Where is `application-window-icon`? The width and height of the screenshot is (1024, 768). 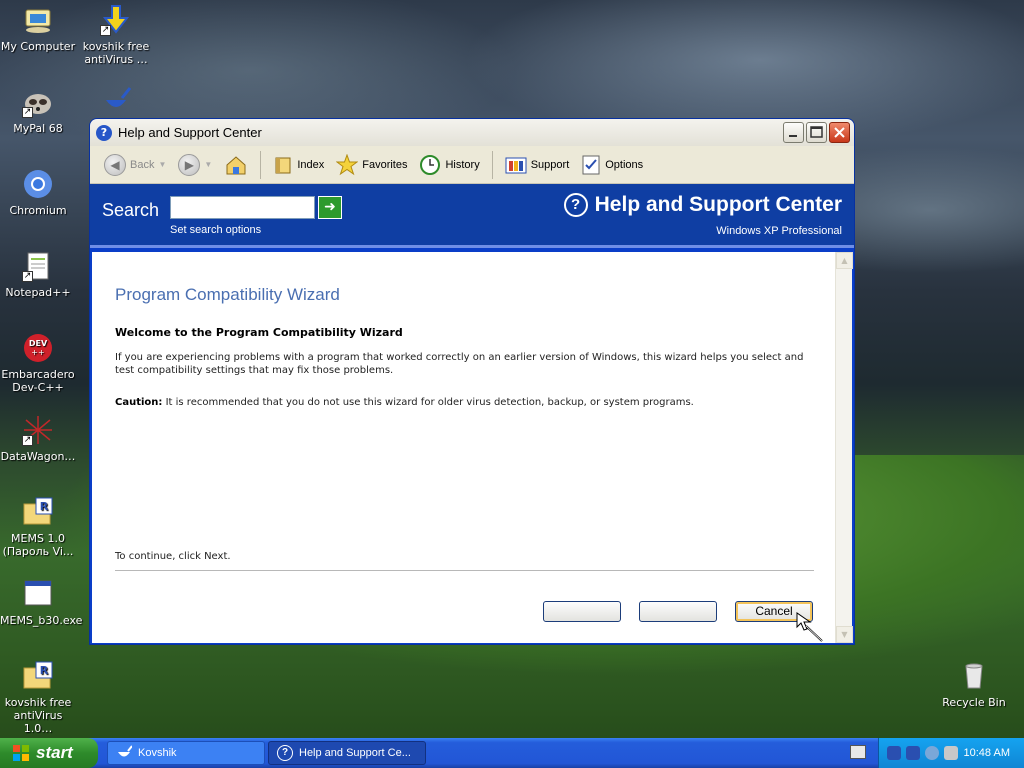 application-window-icon is located at coordinates (38, 594).